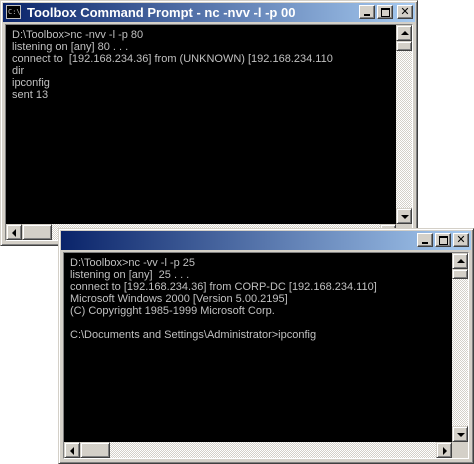 This screenshot has height=464, width=474. Describe the element at coordinates (31, 83) in the screenshot. I see `console-line: ipconfig` at that location.